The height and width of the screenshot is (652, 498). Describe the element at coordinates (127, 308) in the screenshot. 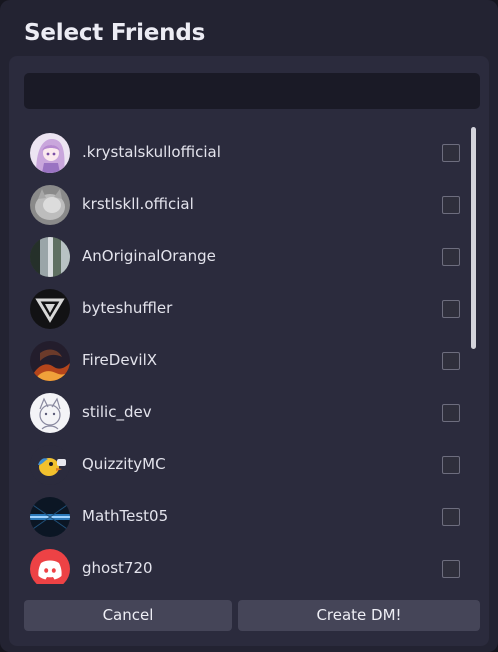

I see `friend-username: byteshuffler` at that location.